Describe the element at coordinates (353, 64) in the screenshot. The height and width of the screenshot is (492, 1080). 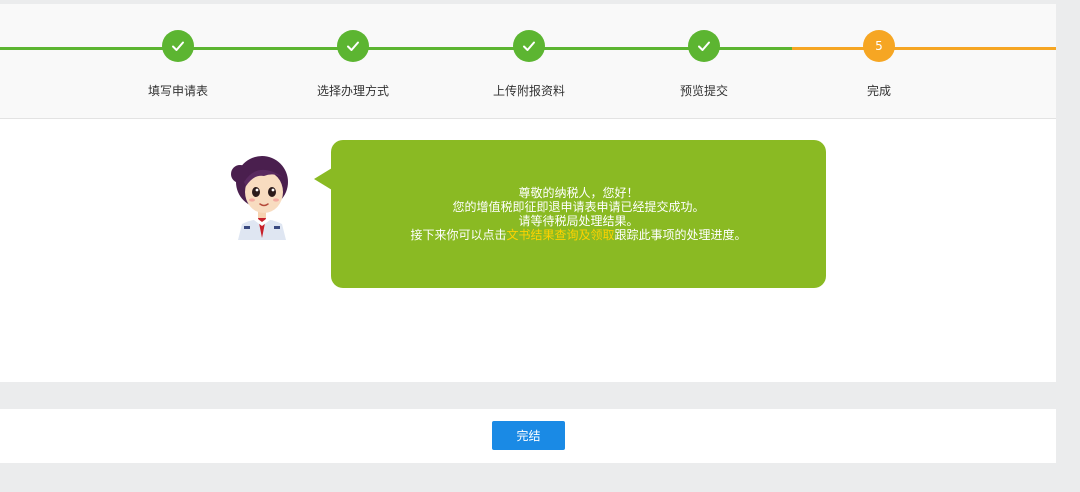
I see `step-2: 选择办理方式` at that location.